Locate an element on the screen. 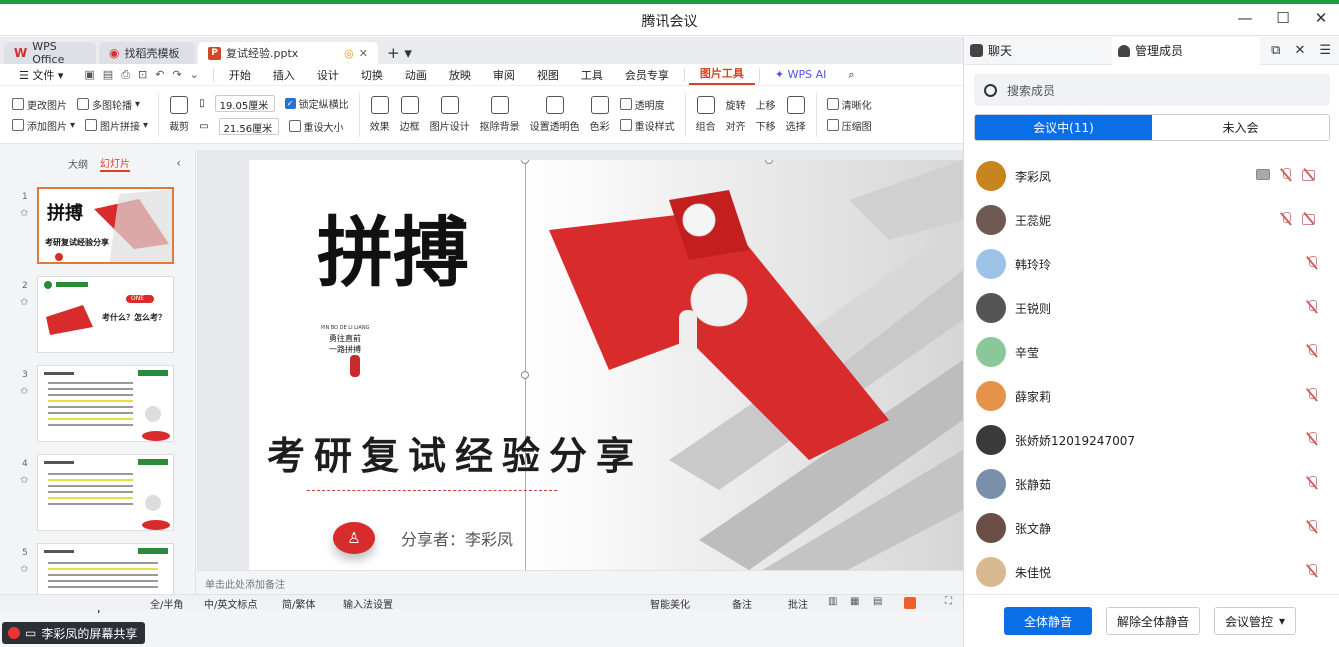 The image size is (1339, 647). width-field: 19.05厘米 is located at coordinates (244, 103).